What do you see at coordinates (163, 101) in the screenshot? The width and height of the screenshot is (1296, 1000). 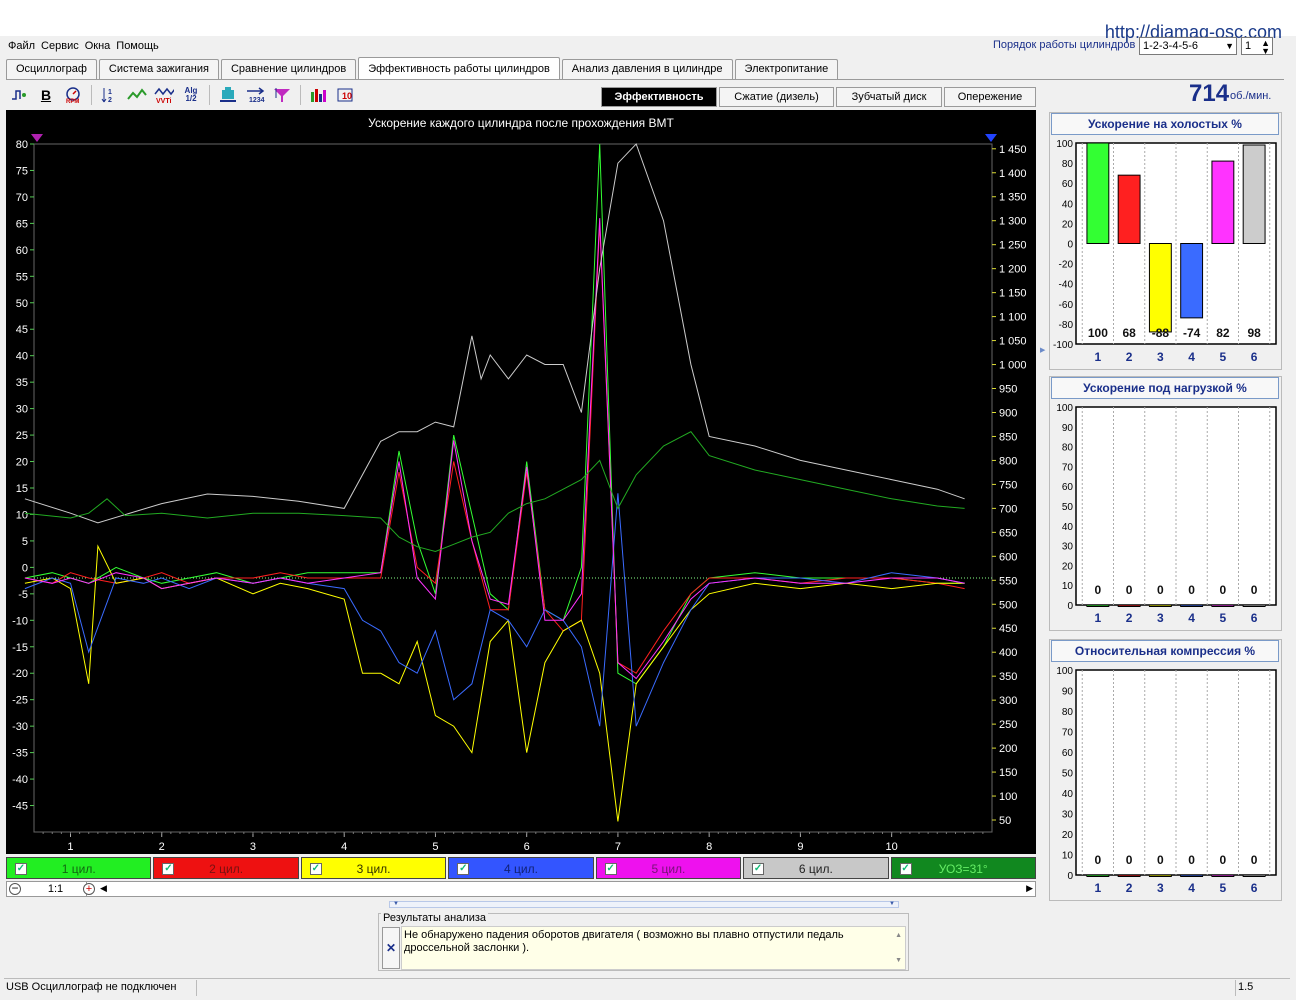 I see `svg-text: VVTi` at bounding box center [163, 101].